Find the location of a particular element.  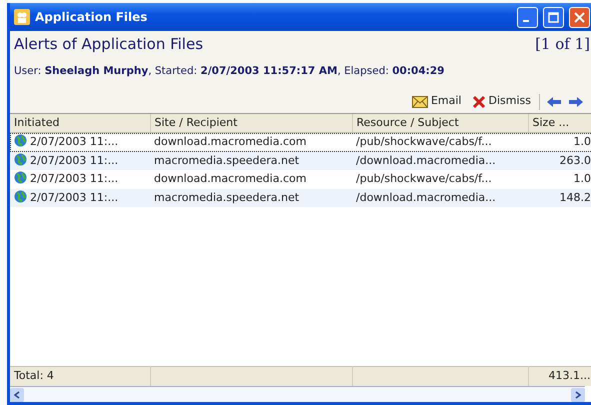

app-icon is located at coordinates (22, 17).